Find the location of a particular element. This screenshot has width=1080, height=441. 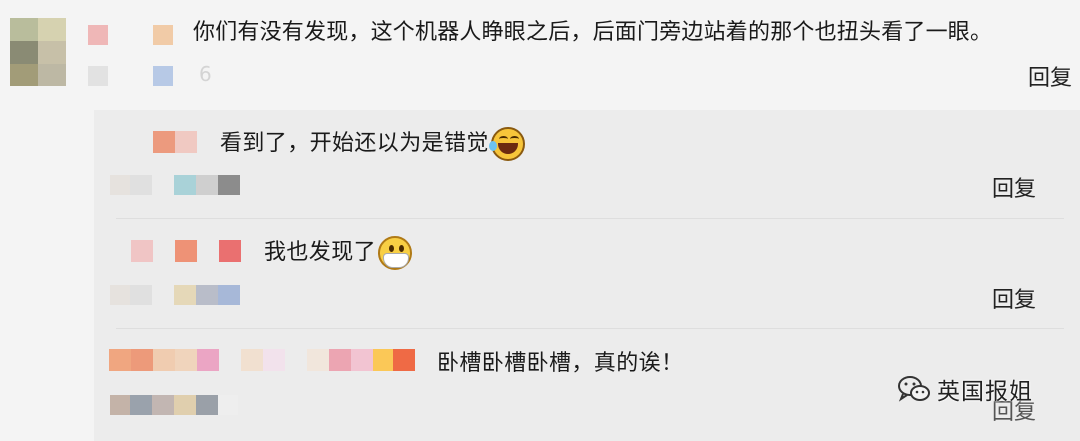

reply-text-line: 我也发现了 is located at coordinates (338, 252).